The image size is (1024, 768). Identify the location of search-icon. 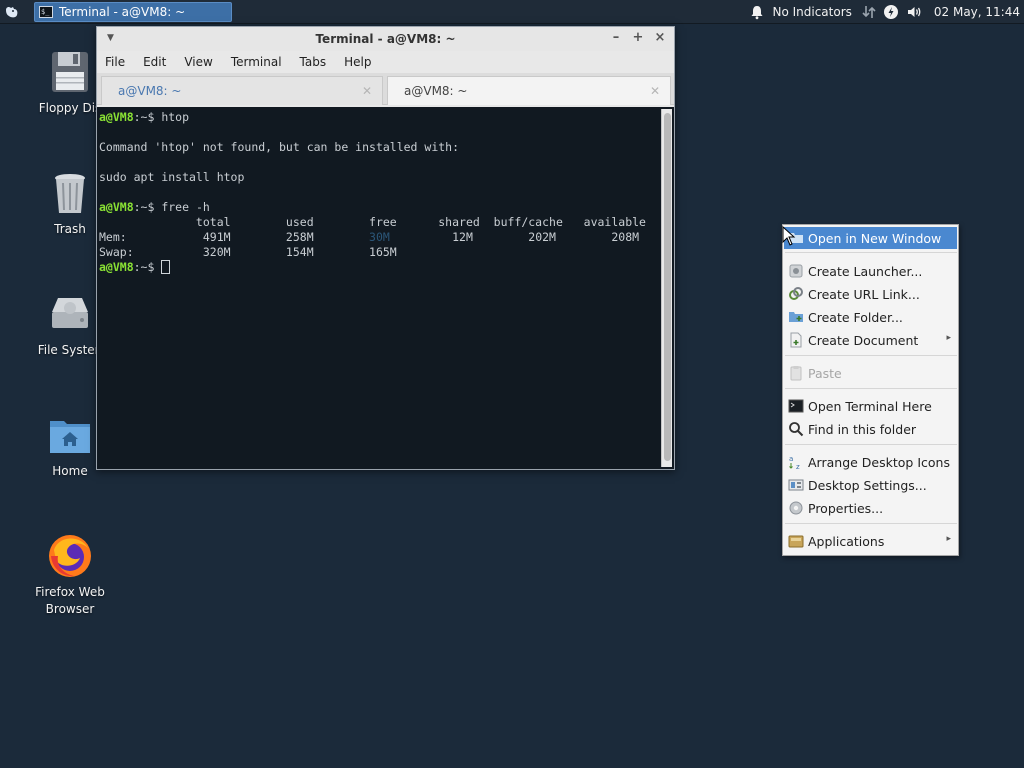
(796, 429).